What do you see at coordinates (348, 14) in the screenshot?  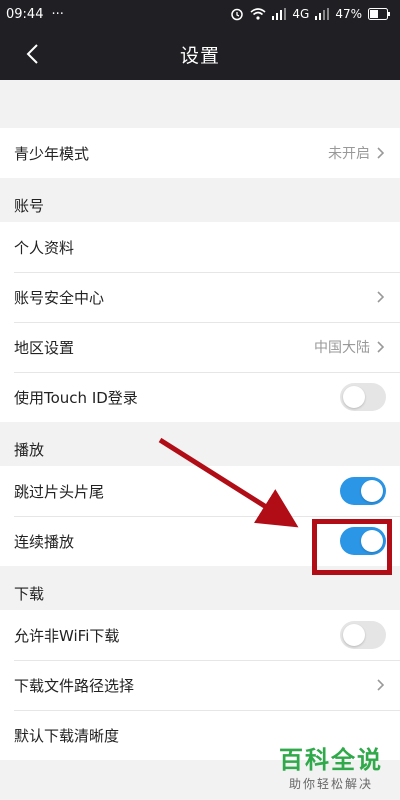 I see `battery-percent: 47%` at bounding box center [348, 14].